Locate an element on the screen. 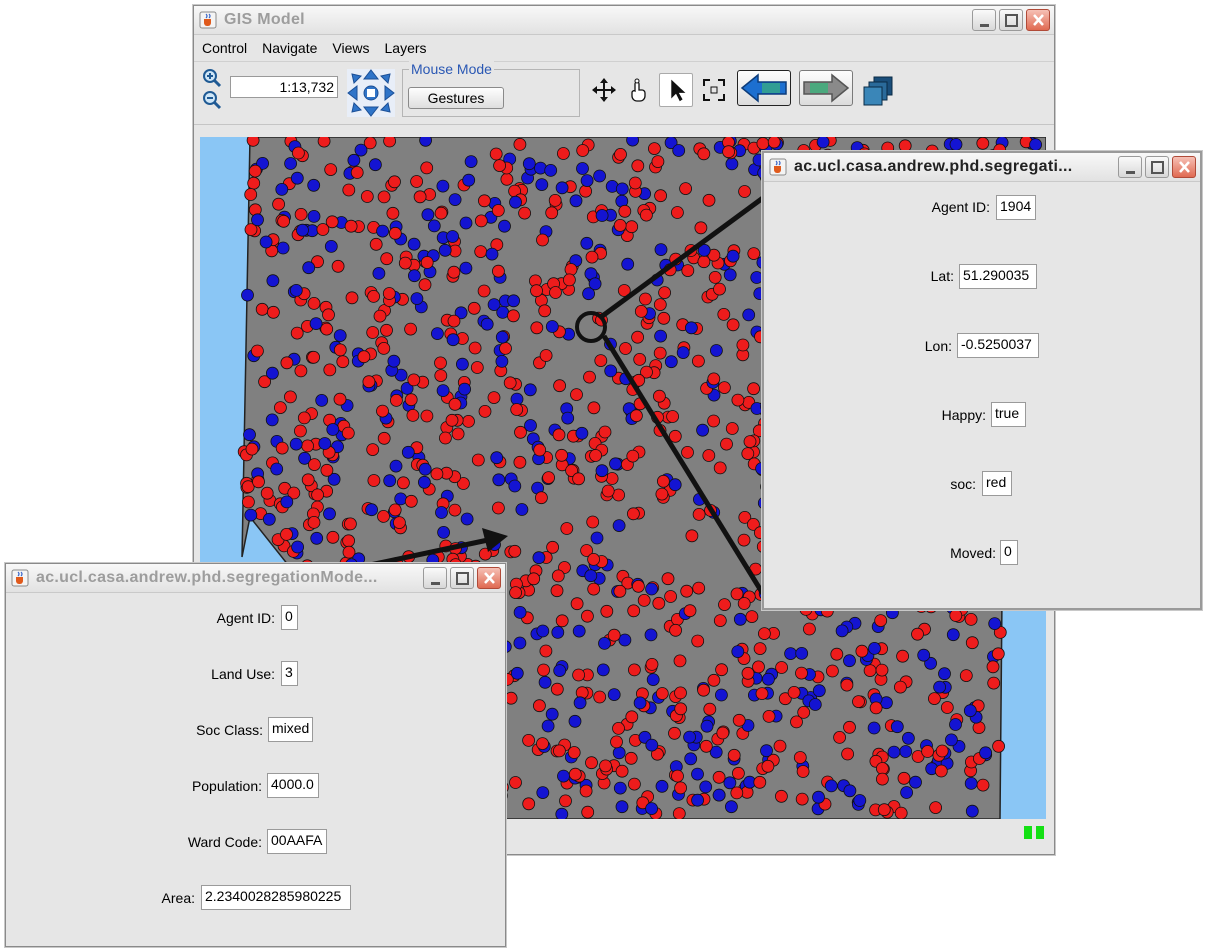  area-field: 2.2340028285980225 is located at coordinates (276, 897).